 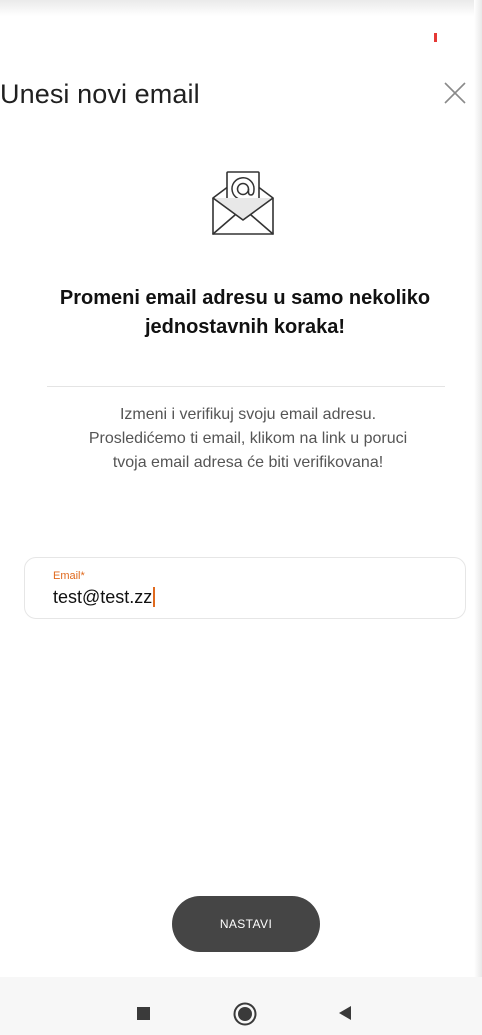 I want to click on home-circle-icon, so click(x=245, y=1014).